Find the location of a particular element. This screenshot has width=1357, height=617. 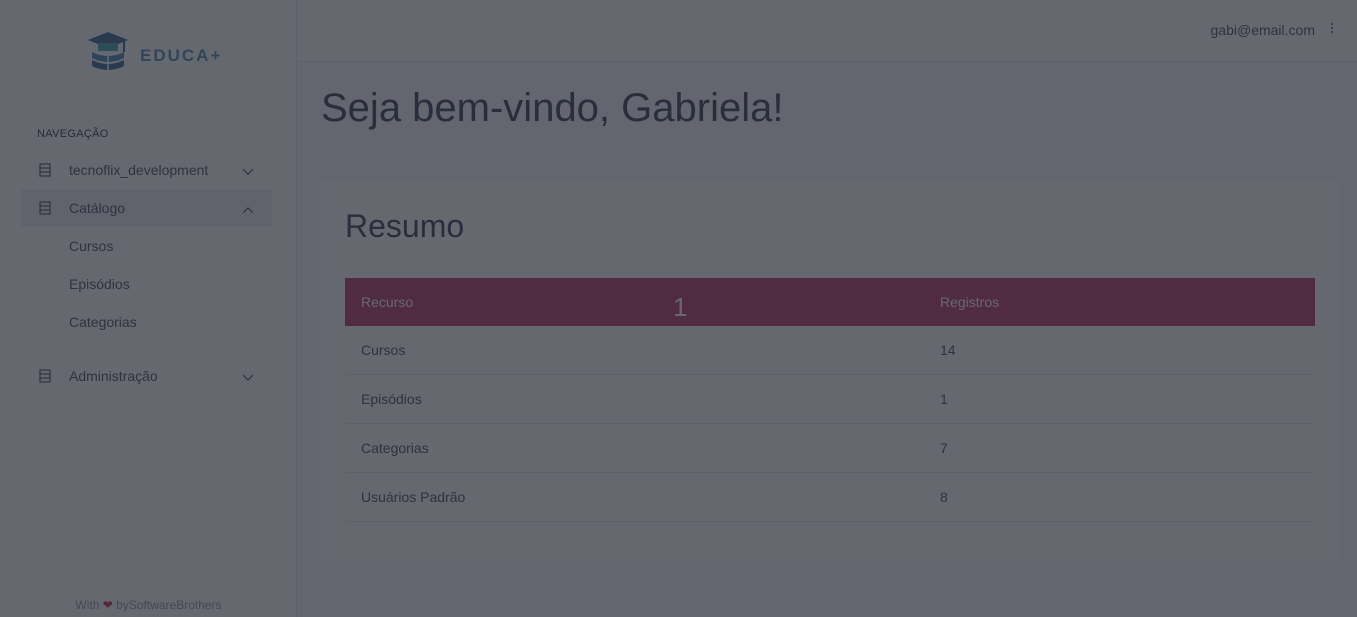

footer-note: With ❤ bySoftwareBrothers is located at coordinates (148, 605).